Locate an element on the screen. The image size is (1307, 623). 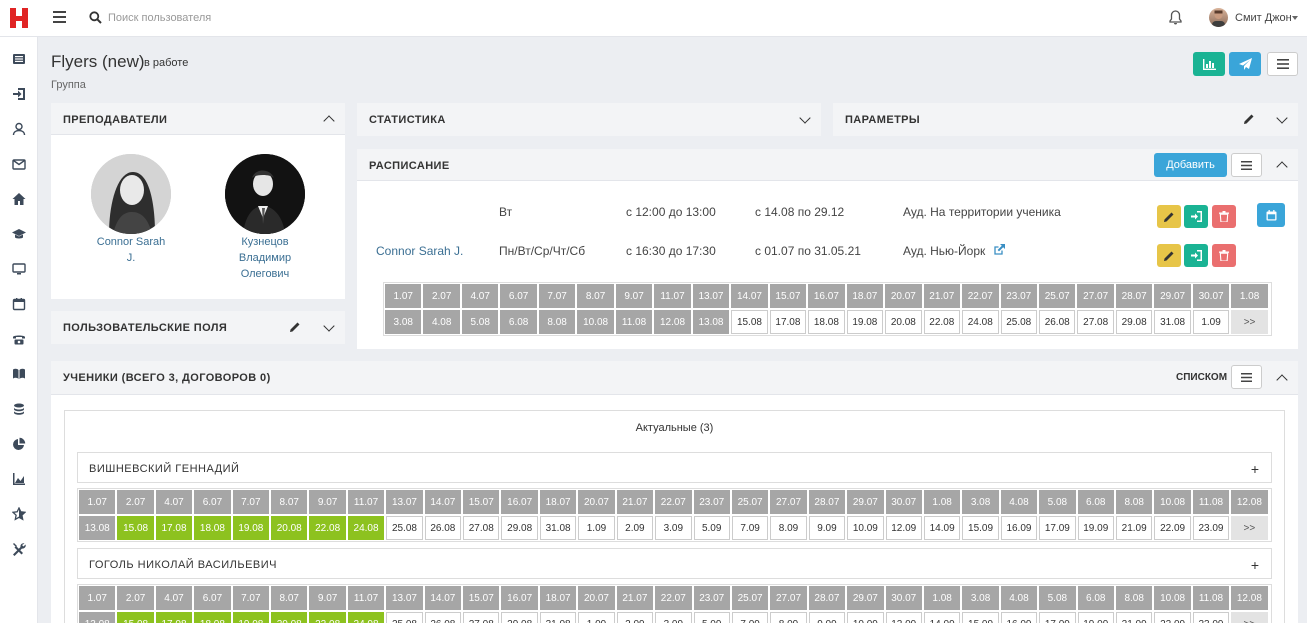
calendar-button is located at coordinates (1271, 215).